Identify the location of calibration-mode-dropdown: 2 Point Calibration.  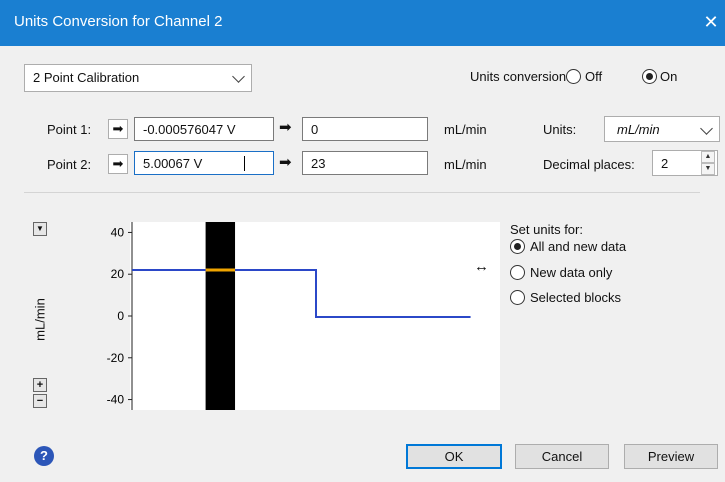
(138, 78).